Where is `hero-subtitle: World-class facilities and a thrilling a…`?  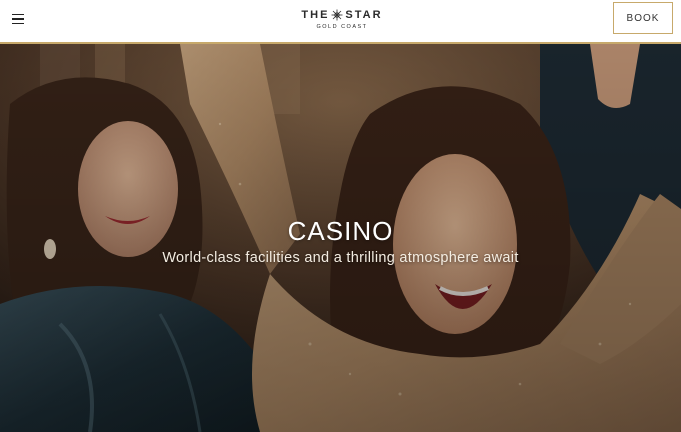 hero-subtitle: World-class facilities and a thrilling a… is located at coordinates (340, 258).